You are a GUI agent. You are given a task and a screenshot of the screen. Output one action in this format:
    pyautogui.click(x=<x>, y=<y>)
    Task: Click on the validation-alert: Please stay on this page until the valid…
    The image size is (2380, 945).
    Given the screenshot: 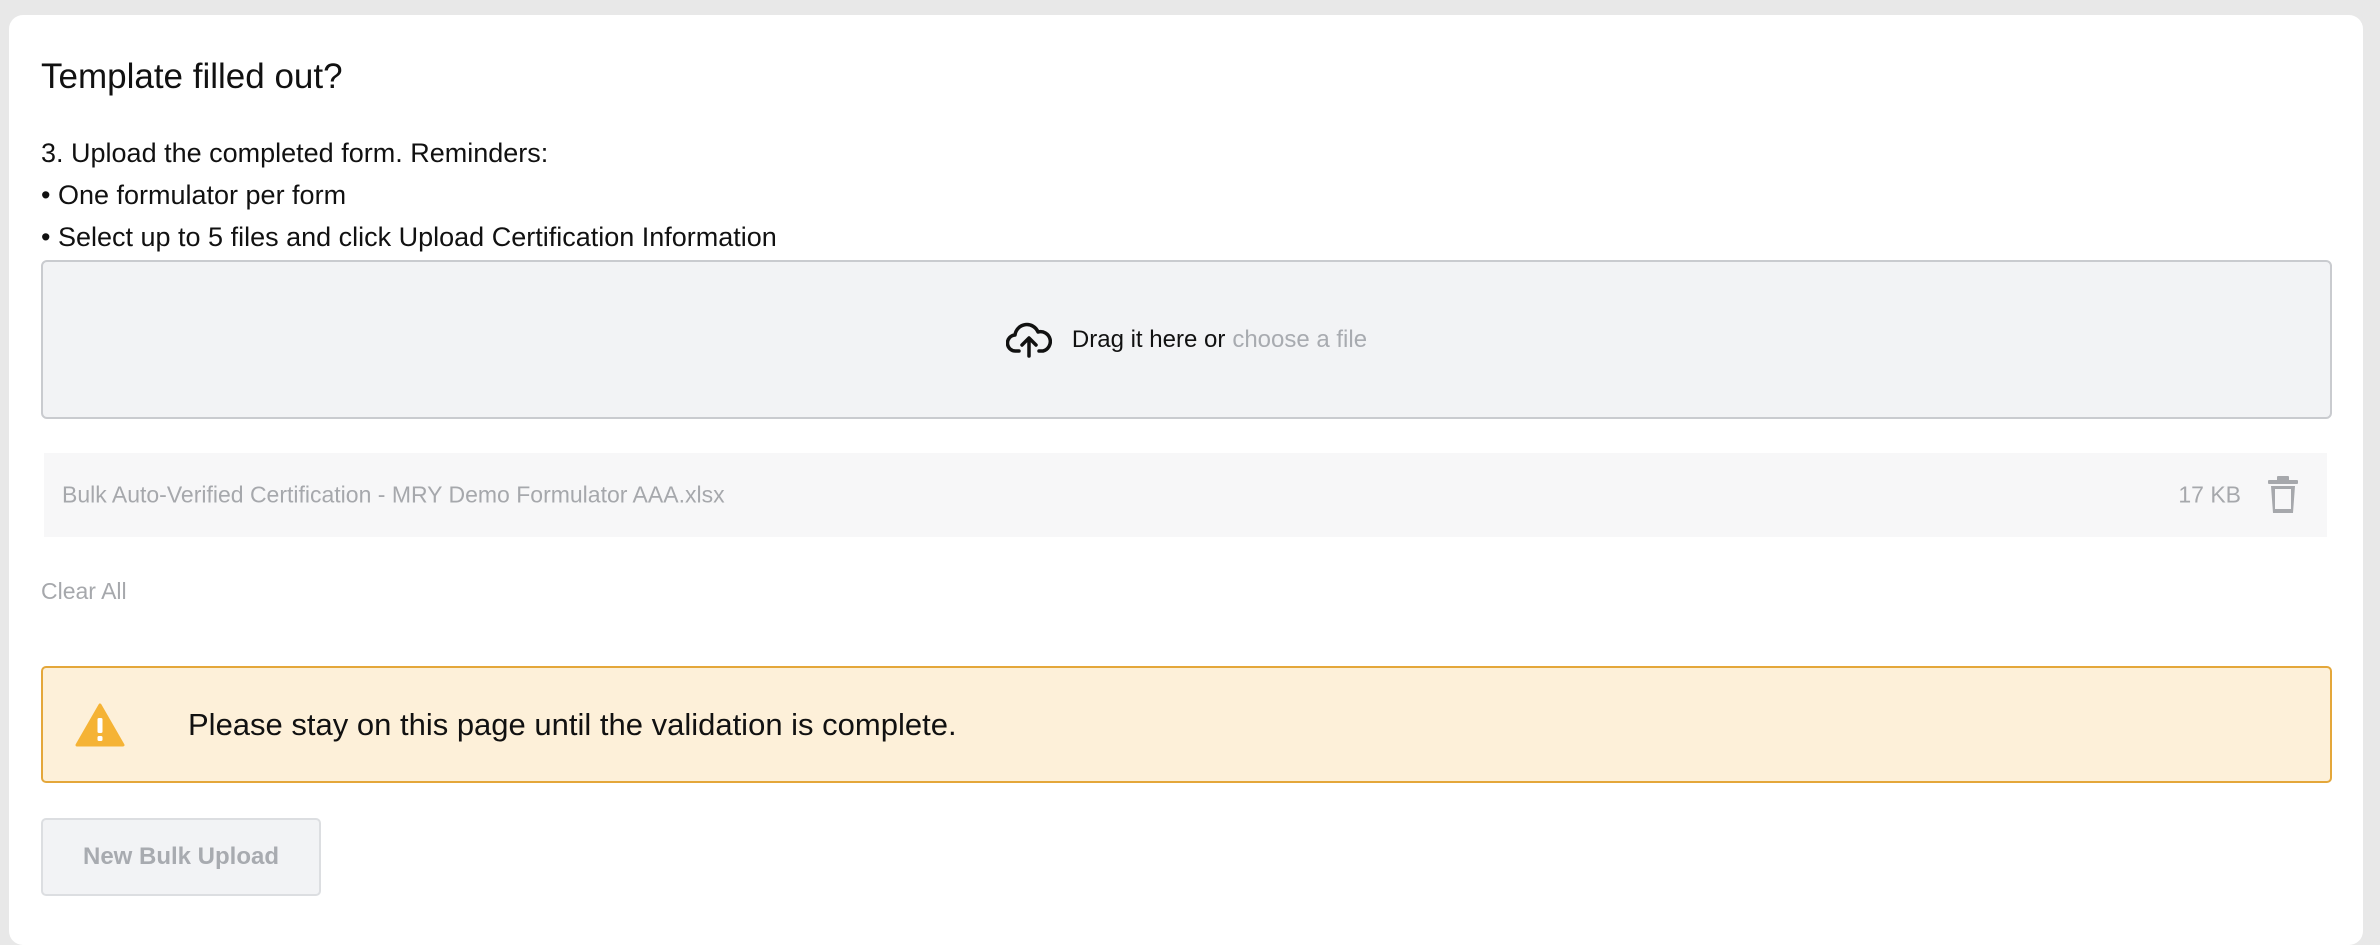 What is the action you would take?
    pyautogui.click(x=1186, y=724)
    